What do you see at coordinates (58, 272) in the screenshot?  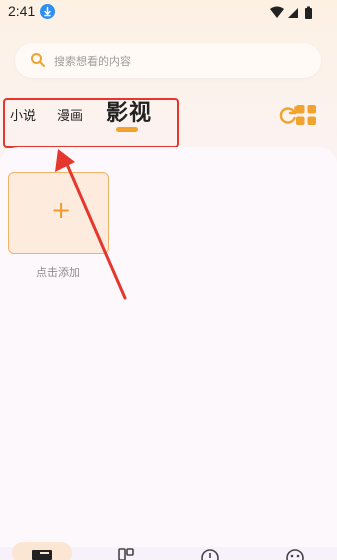 I see `add-card-label: 点击添加` at bounding box center [58, 272].